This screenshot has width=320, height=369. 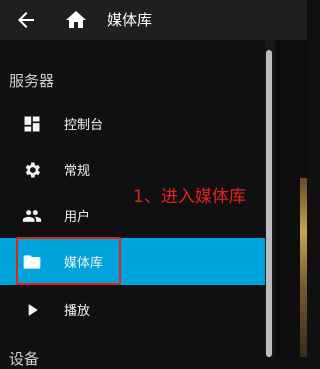 I want to click on gear-icon, so click(x=32, y=170).